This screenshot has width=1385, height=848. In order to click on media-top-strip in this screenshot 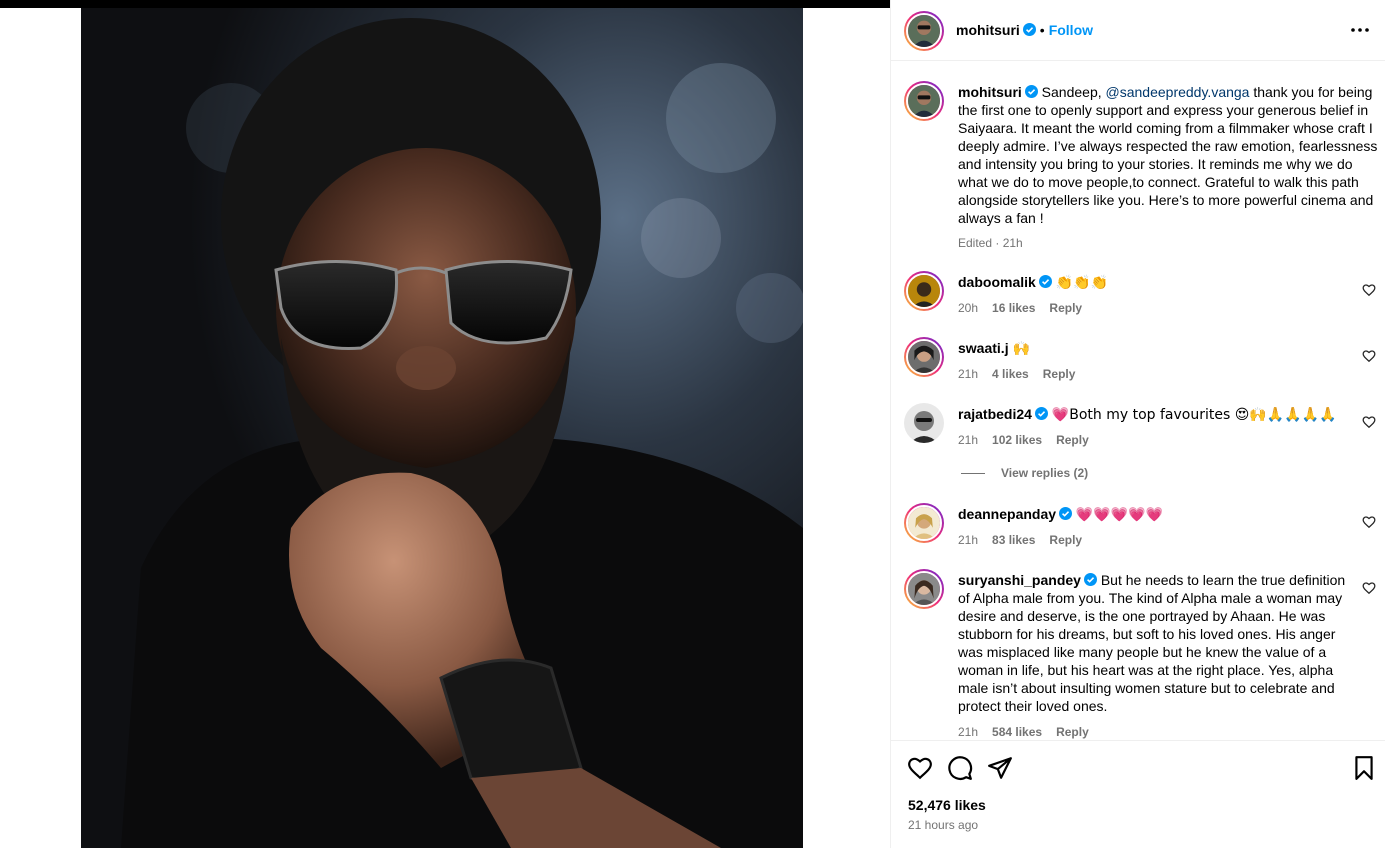, I will do `click(445, 4)`.